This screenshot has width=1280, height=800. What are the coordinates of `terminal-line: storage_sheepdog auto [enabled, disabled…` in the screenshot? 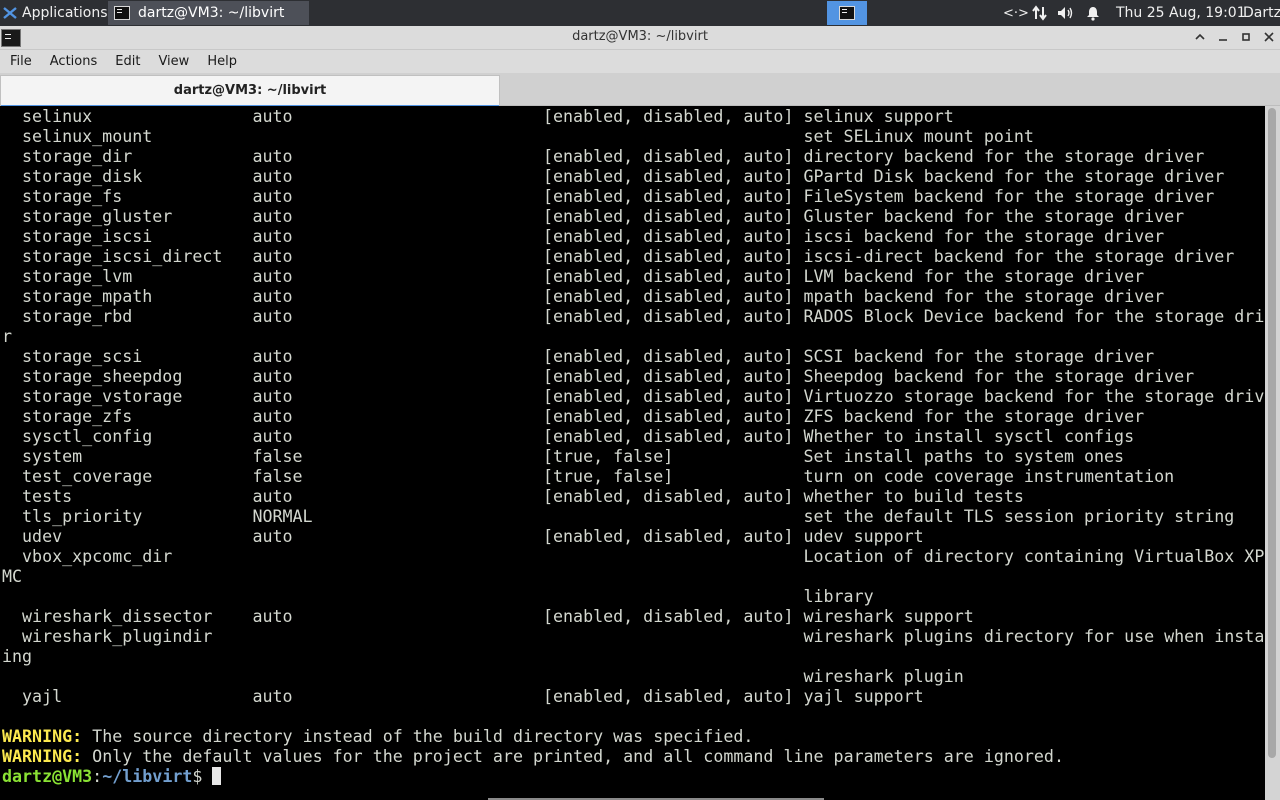 It's located at (598, 376).